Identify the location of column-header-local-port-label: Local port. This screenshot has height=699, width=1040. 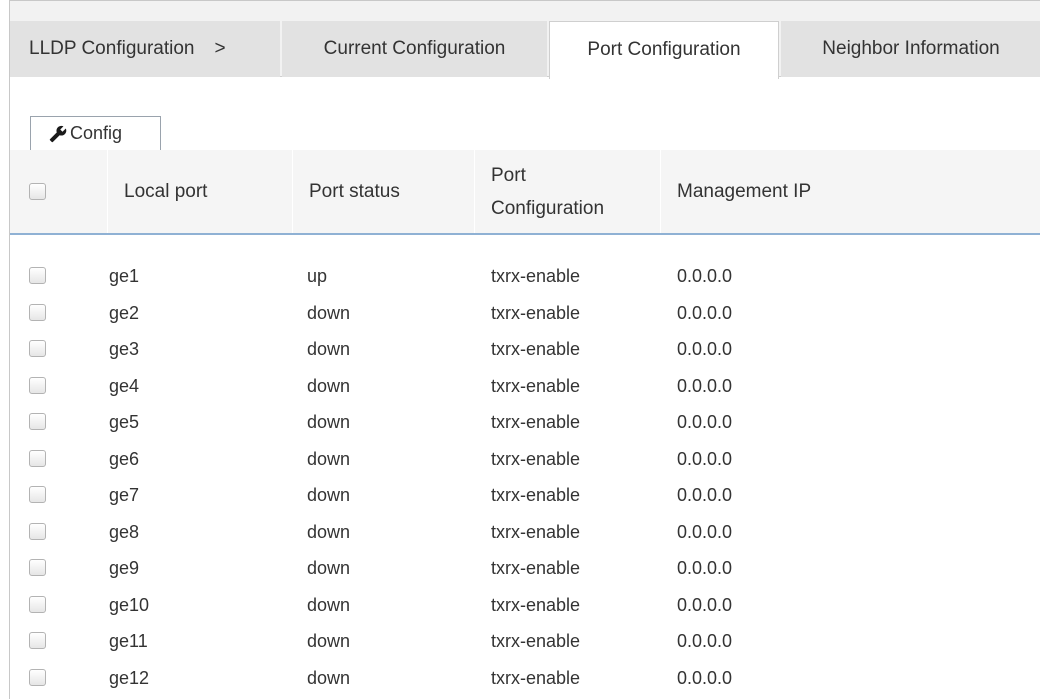
(166, 191).